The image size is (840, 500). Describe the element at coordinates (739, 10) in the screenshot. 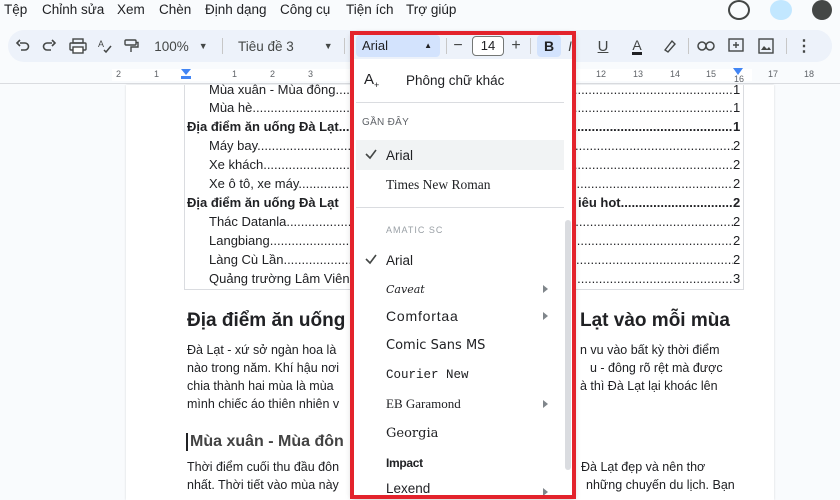

I see `history-icon` at that location.